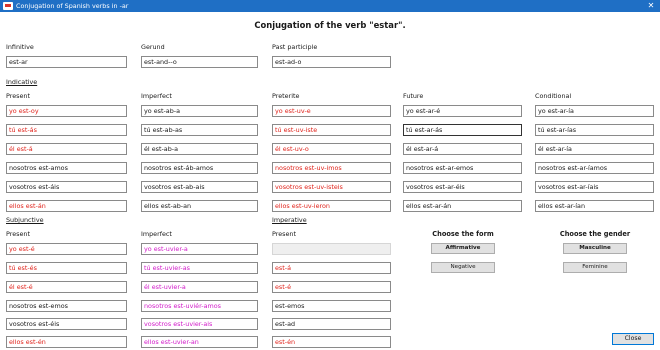  What do you see at coordinates (199, 168) in the screenshot?
I see `indicative-imperfect-nosotros: nosotros est-áb-amos` at bounding box center [199, 168].